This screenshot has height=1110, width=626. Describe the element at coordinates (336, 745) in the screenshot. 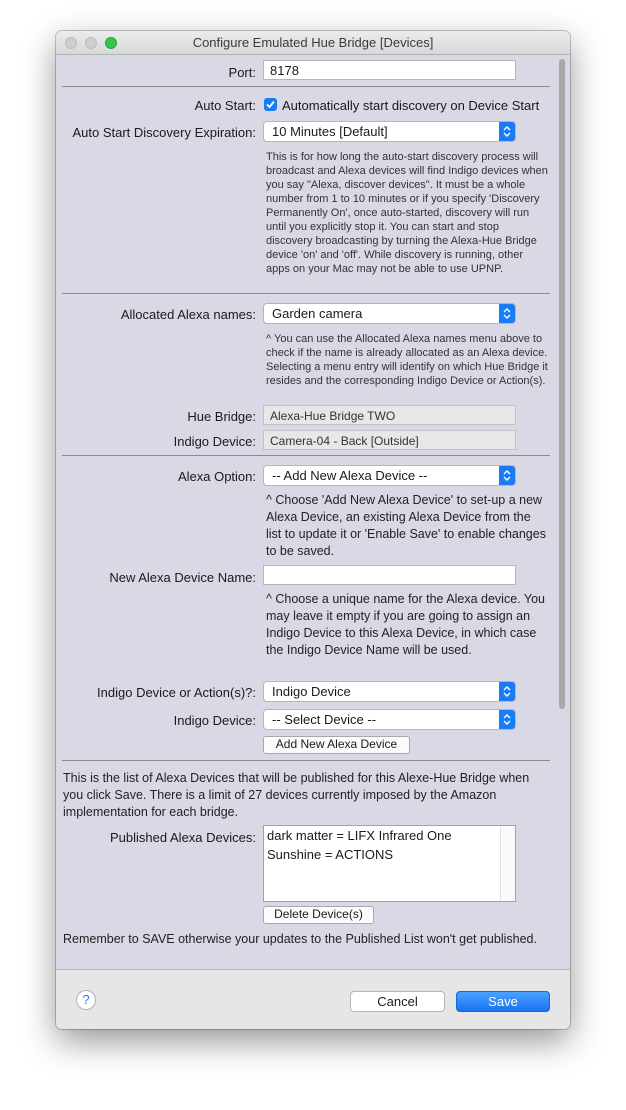

I see `add-new-alexa-device-button: Add New Alexa Device` at that location.